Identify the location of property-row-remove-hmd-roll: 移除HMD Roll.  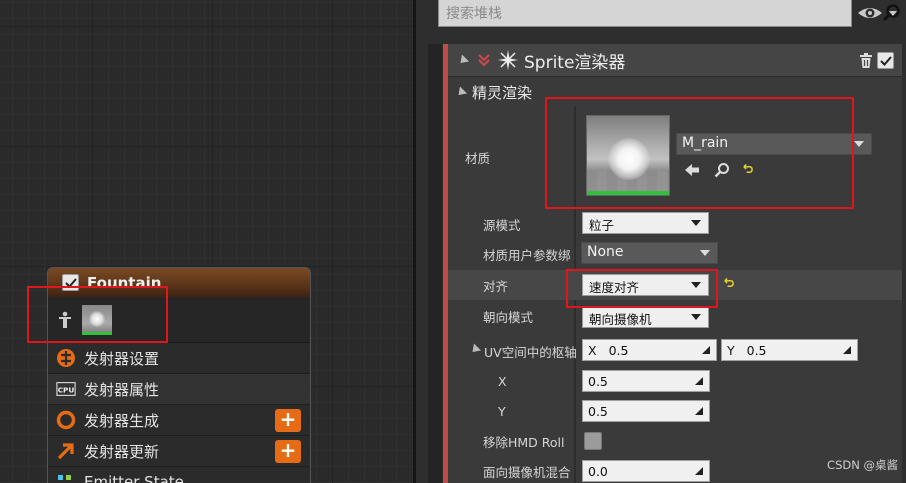
(675, 441).